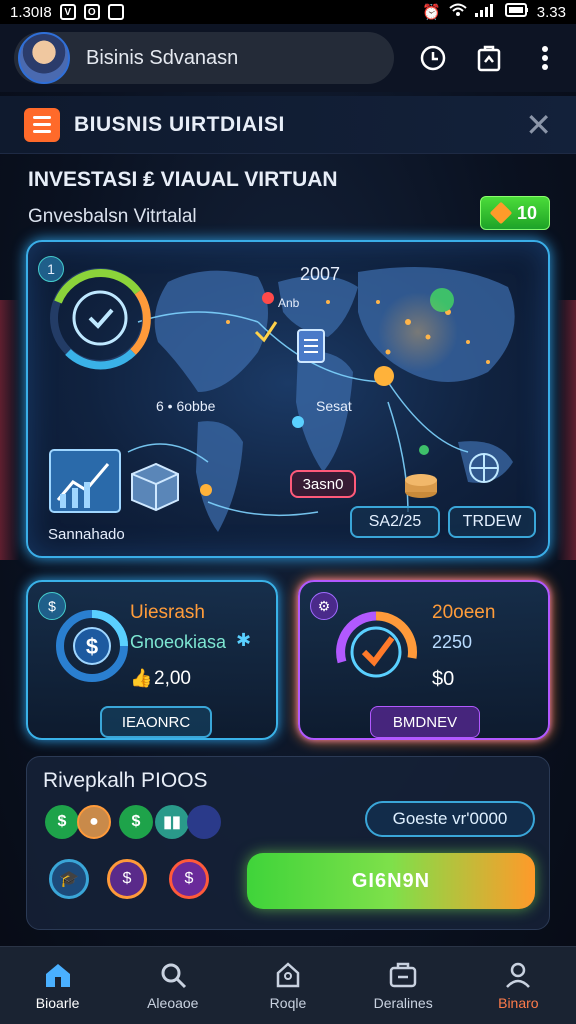 The height and width of the screenshot is (1024, 576). What do you see at coordinates (173, 975) in the screenshot?
I see `search-icon` at bounding box center [173, 975].